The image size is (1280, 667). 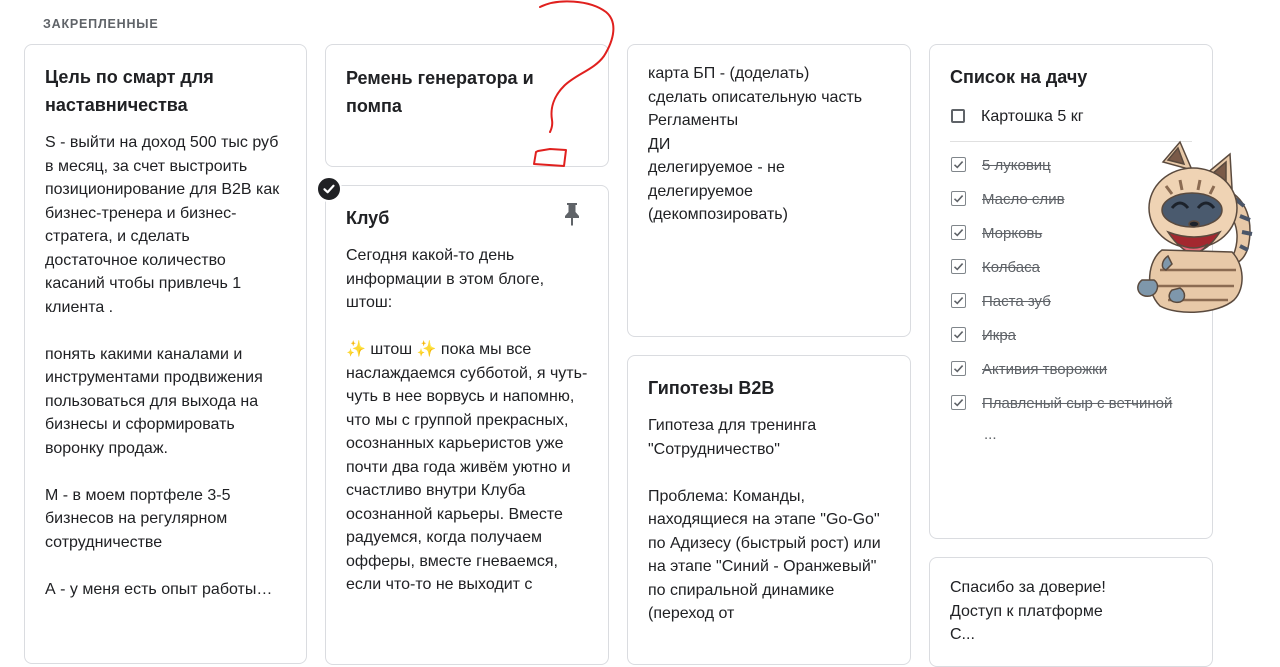 What do you see at coordinates (101, 24) in the screenshot?
I see `pinned-section-label: ЗАКРЕПЛЕННЫЕ` at bounding box center [101, 24].